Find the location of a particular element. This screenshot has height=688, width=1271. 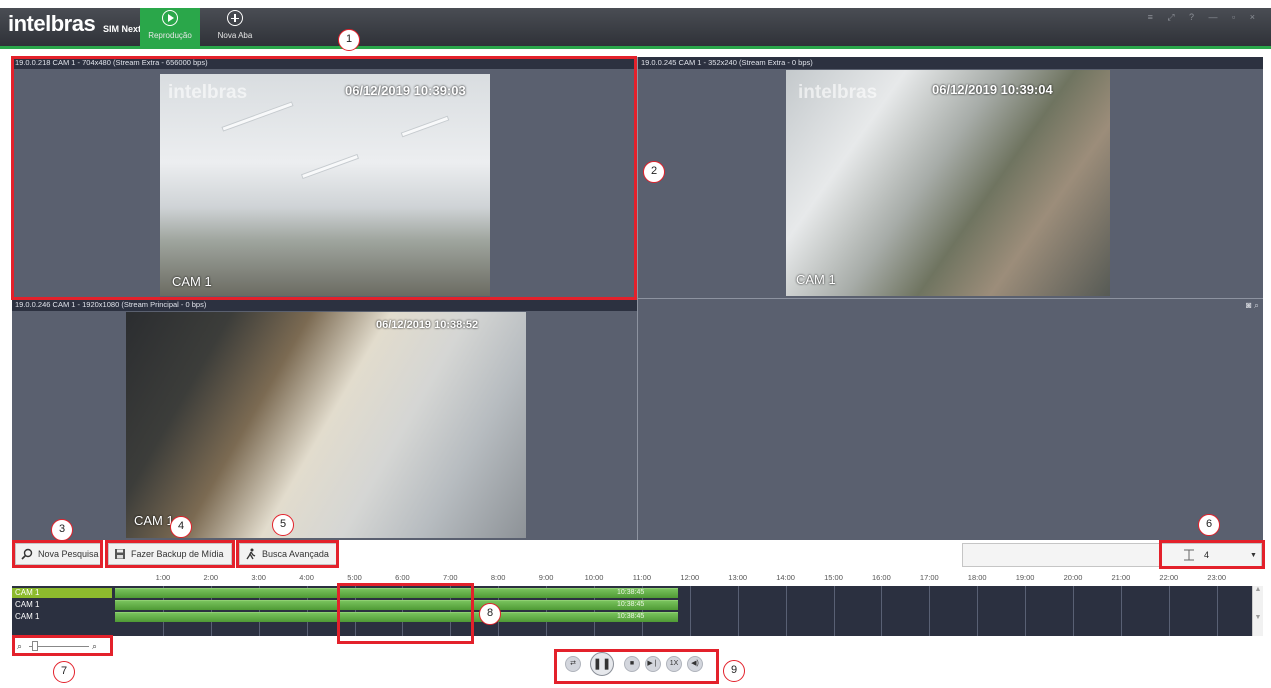

search-icon is located at coordinates (27, 554).